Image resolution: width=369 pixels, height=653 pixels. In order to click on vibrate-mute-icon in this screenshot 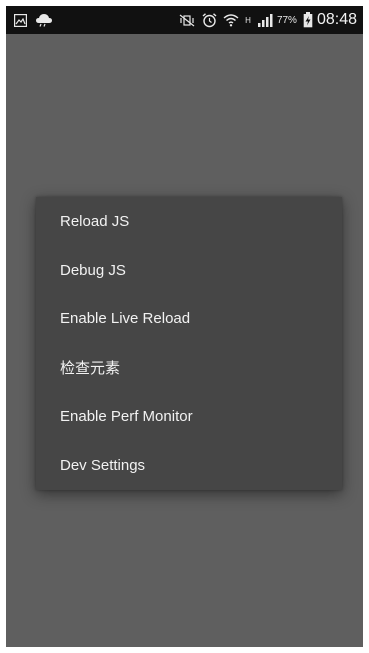, I will do `click(187, 20)`.